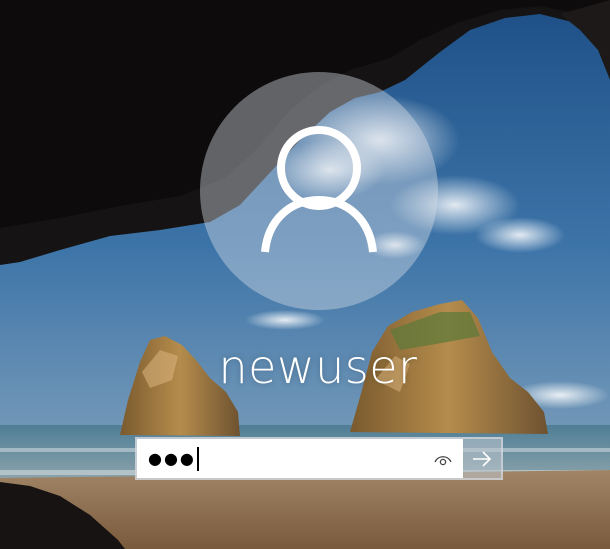 The height and width of the screenshot is (549, 610). I want to click on arrow-right-icon, so click(482, 458).